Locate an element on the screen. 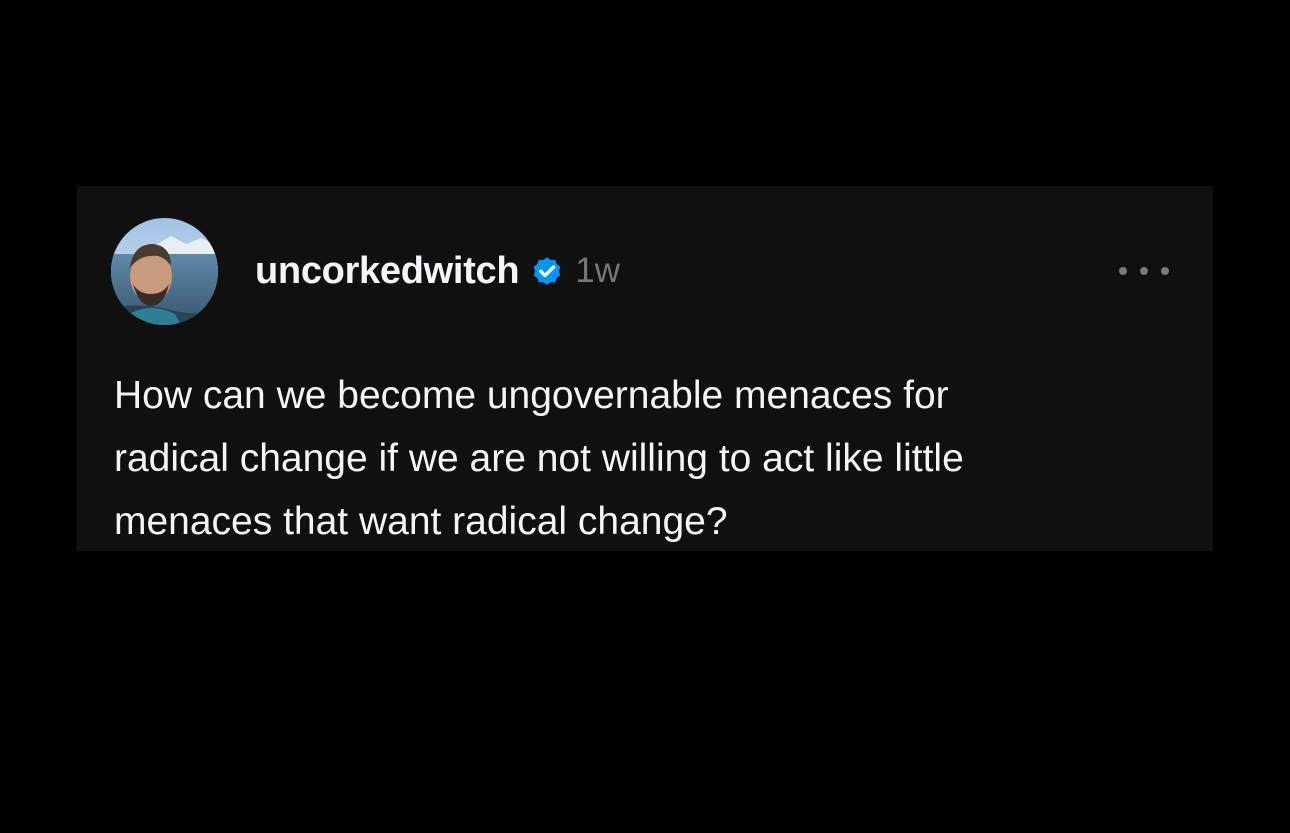 Image resolution: width=1290 pixels, height=833 pixels. avatar-photo is located at coordinates (164, 271).